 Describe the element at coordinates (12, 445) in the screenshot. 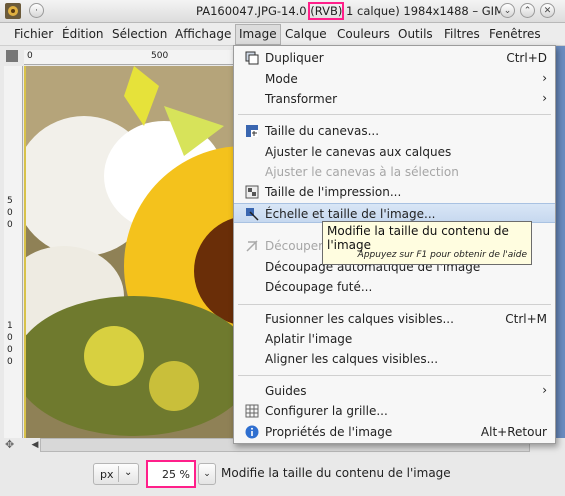

I see `navigate-icon: ✥` at that location.